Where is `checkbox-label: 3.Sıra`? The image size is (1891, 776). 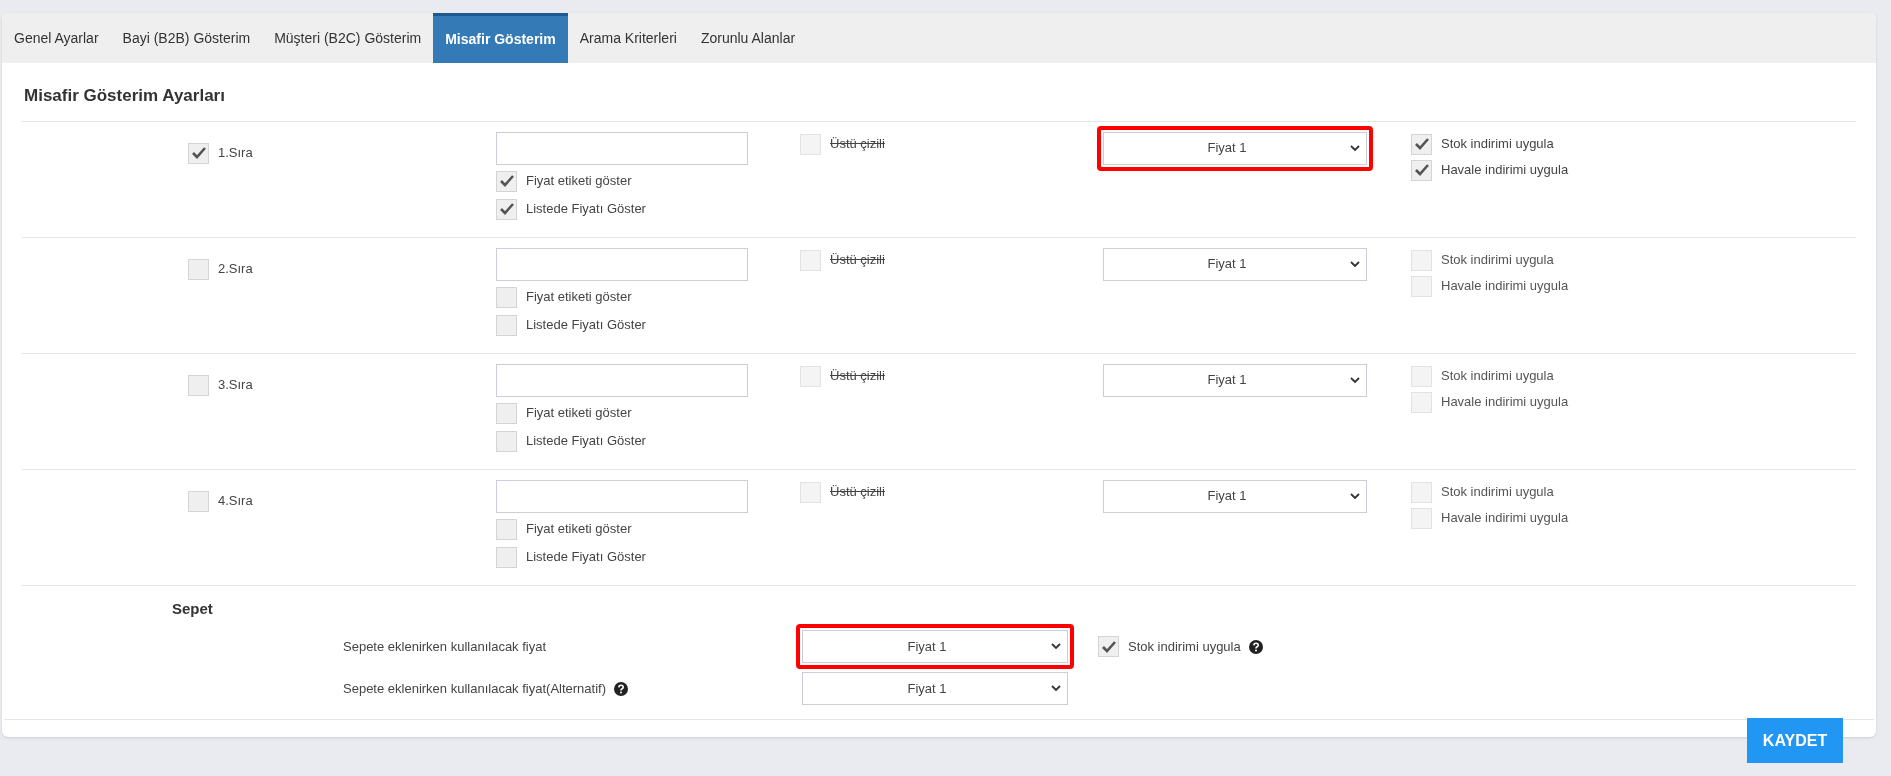
checkbox-label: 3.Sıra is located at coordinates (235, 385).